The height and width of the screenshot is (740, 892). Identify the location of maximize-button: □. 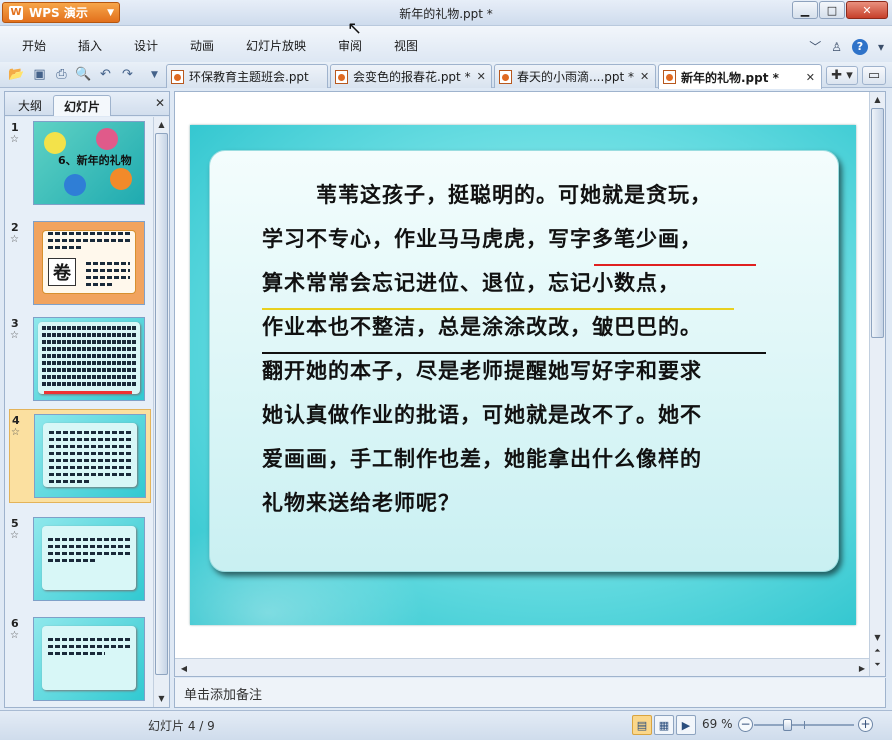
(832, 10).